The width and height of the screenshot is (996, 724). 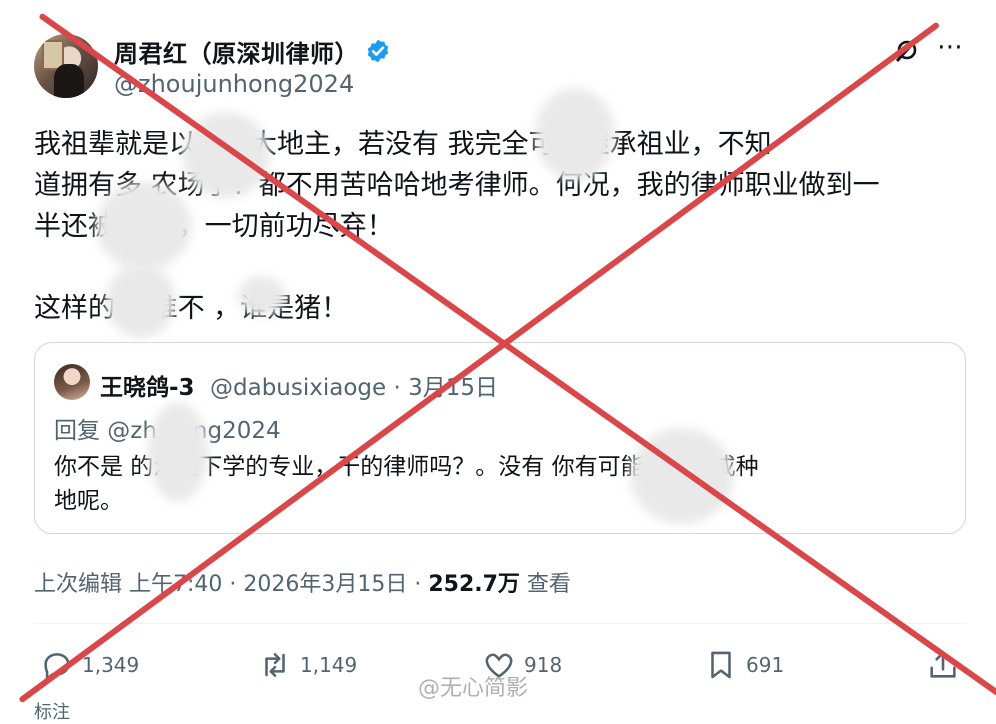 I want to click on cutoff-text: 标注, so click(x=52, y=712).